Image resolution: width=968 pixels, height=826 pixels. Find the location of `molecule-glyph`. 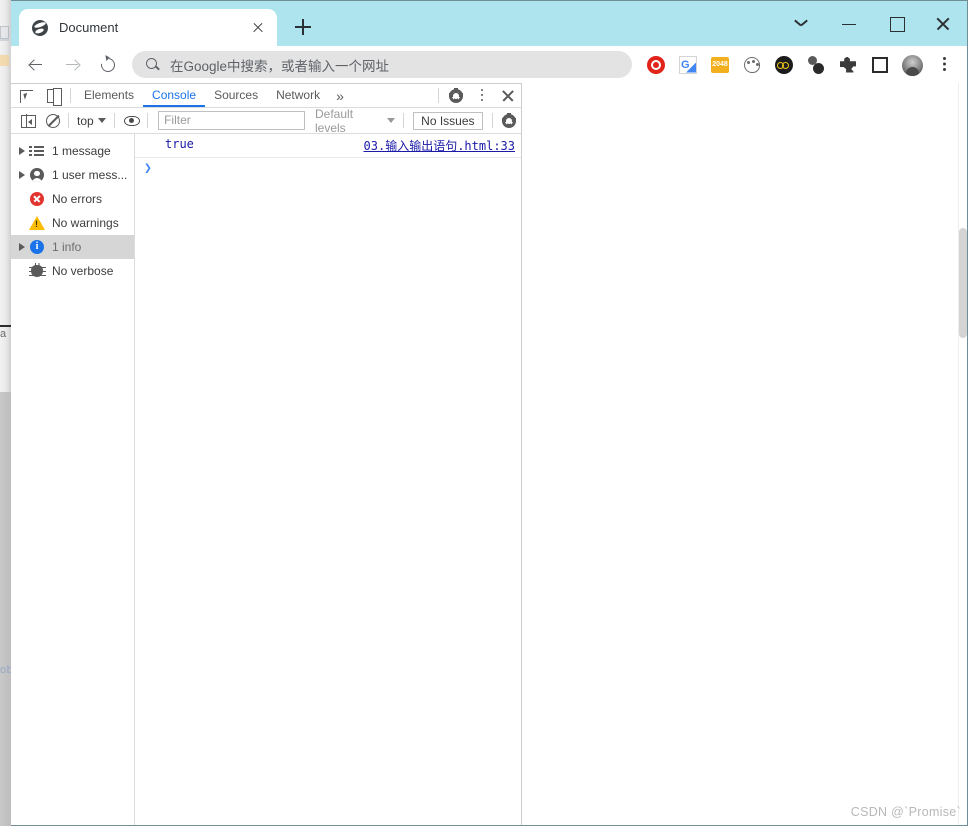

molecule-glyph is located at coordinates (816, 64).